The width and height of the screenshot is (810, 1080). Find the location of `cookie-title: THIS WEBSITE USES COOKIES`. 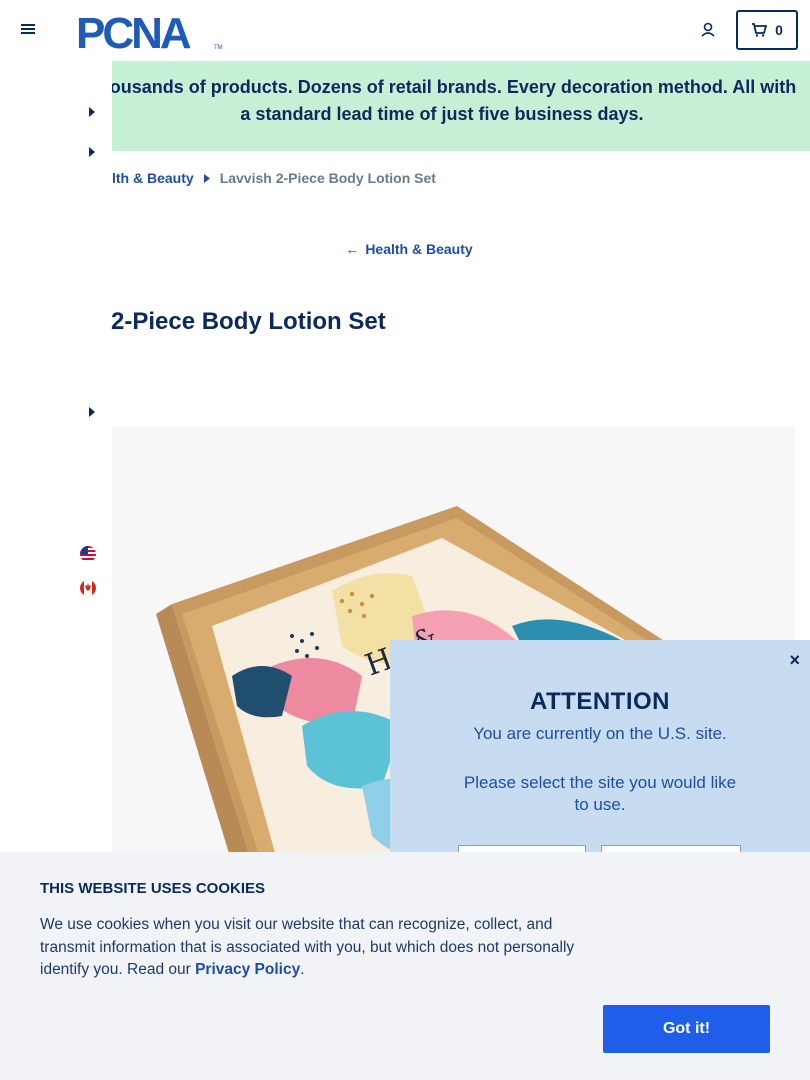

cookie-title: THIS WEBSITE USES COOKIES is located at coordinates (153, 888).